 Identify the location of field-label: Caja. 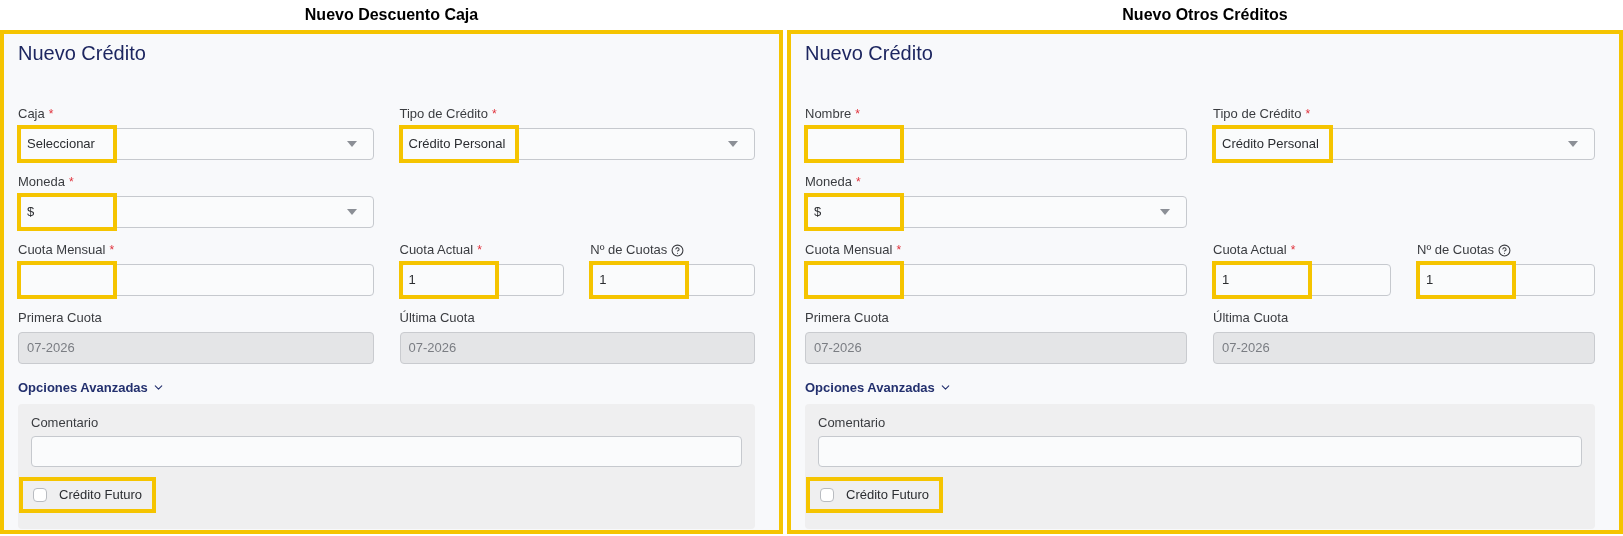
(31, 114).